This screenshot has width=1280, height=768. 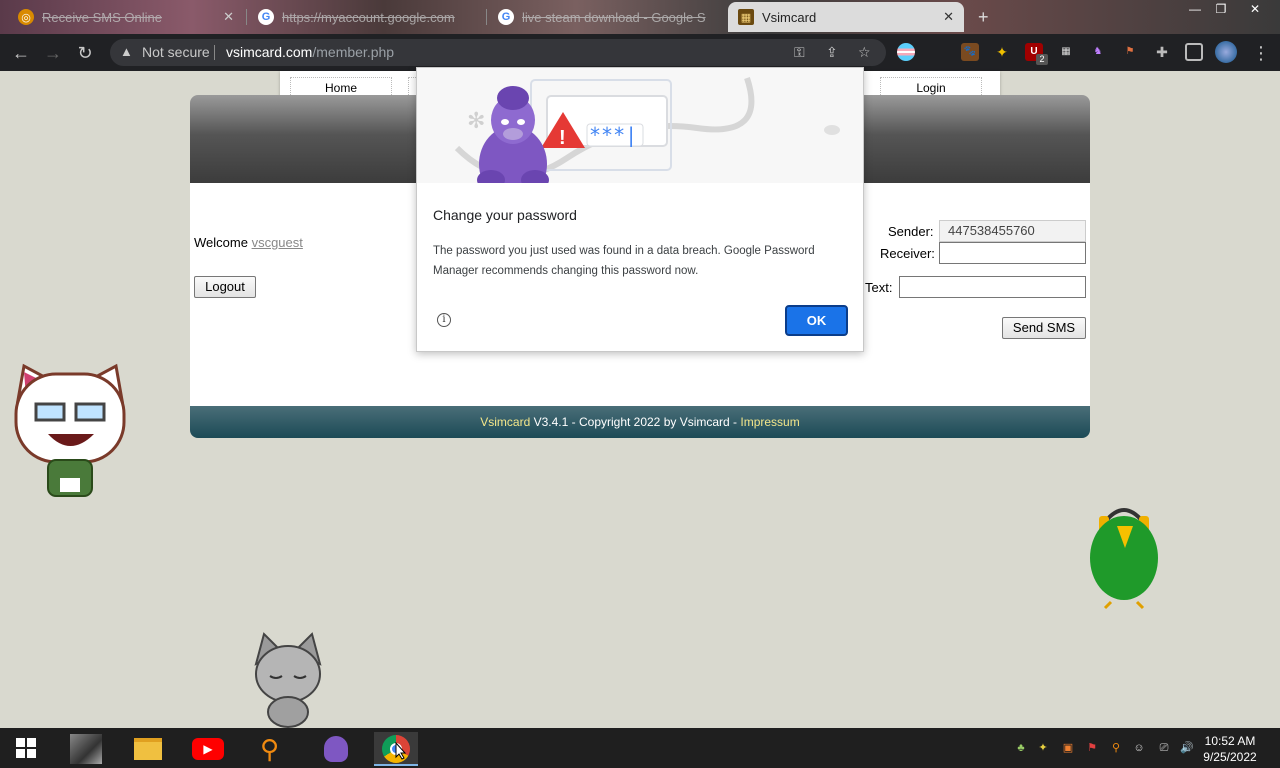 What do you see at coordinates (789, 17) in the screenshot?
I see `tab-title: Vsimcard` at bounding box center [789, 17].